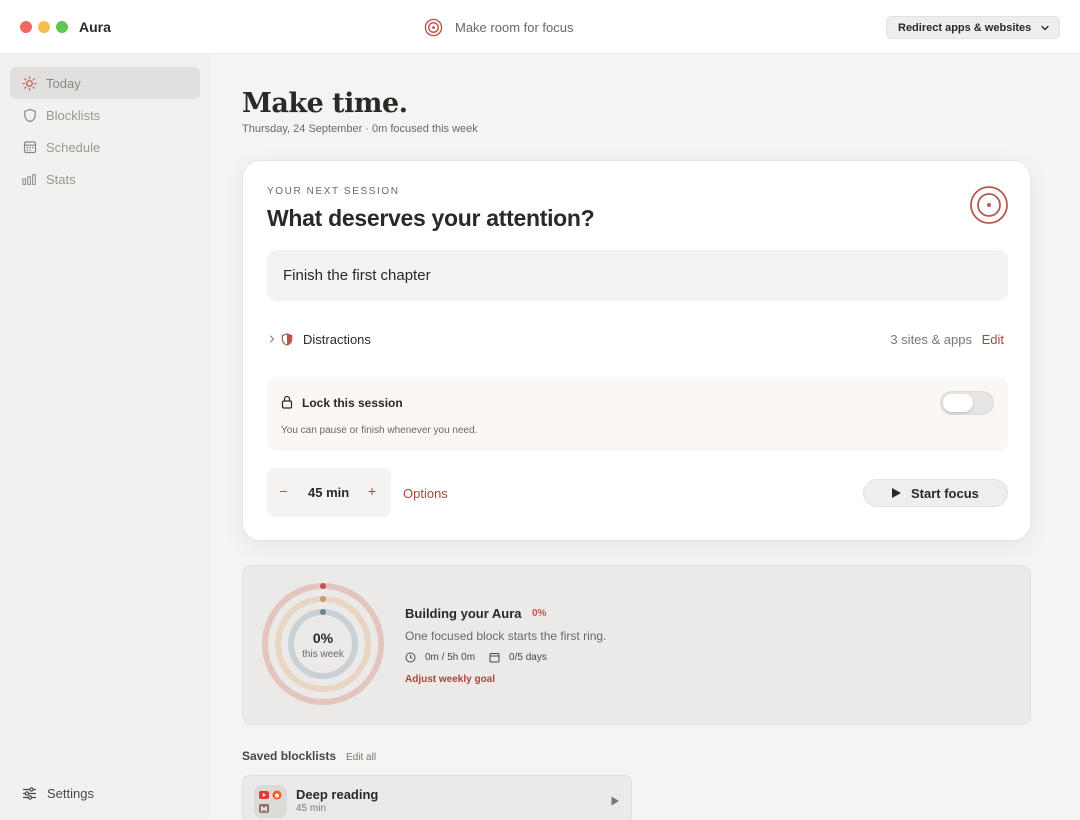 The width and height of the screenshot is (1080, 820). Describe the element at coordinates (958, 403) in the screenshot. I see `toggle-knob` at that location.